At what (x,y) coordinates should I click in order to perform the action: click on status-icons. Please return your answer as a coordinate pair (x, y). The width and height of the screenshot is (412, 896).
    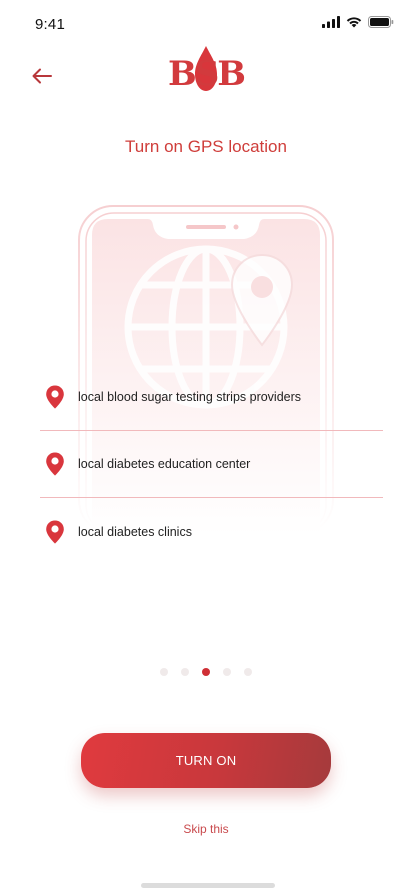
    Looking at the image, I should click on (358, 22).